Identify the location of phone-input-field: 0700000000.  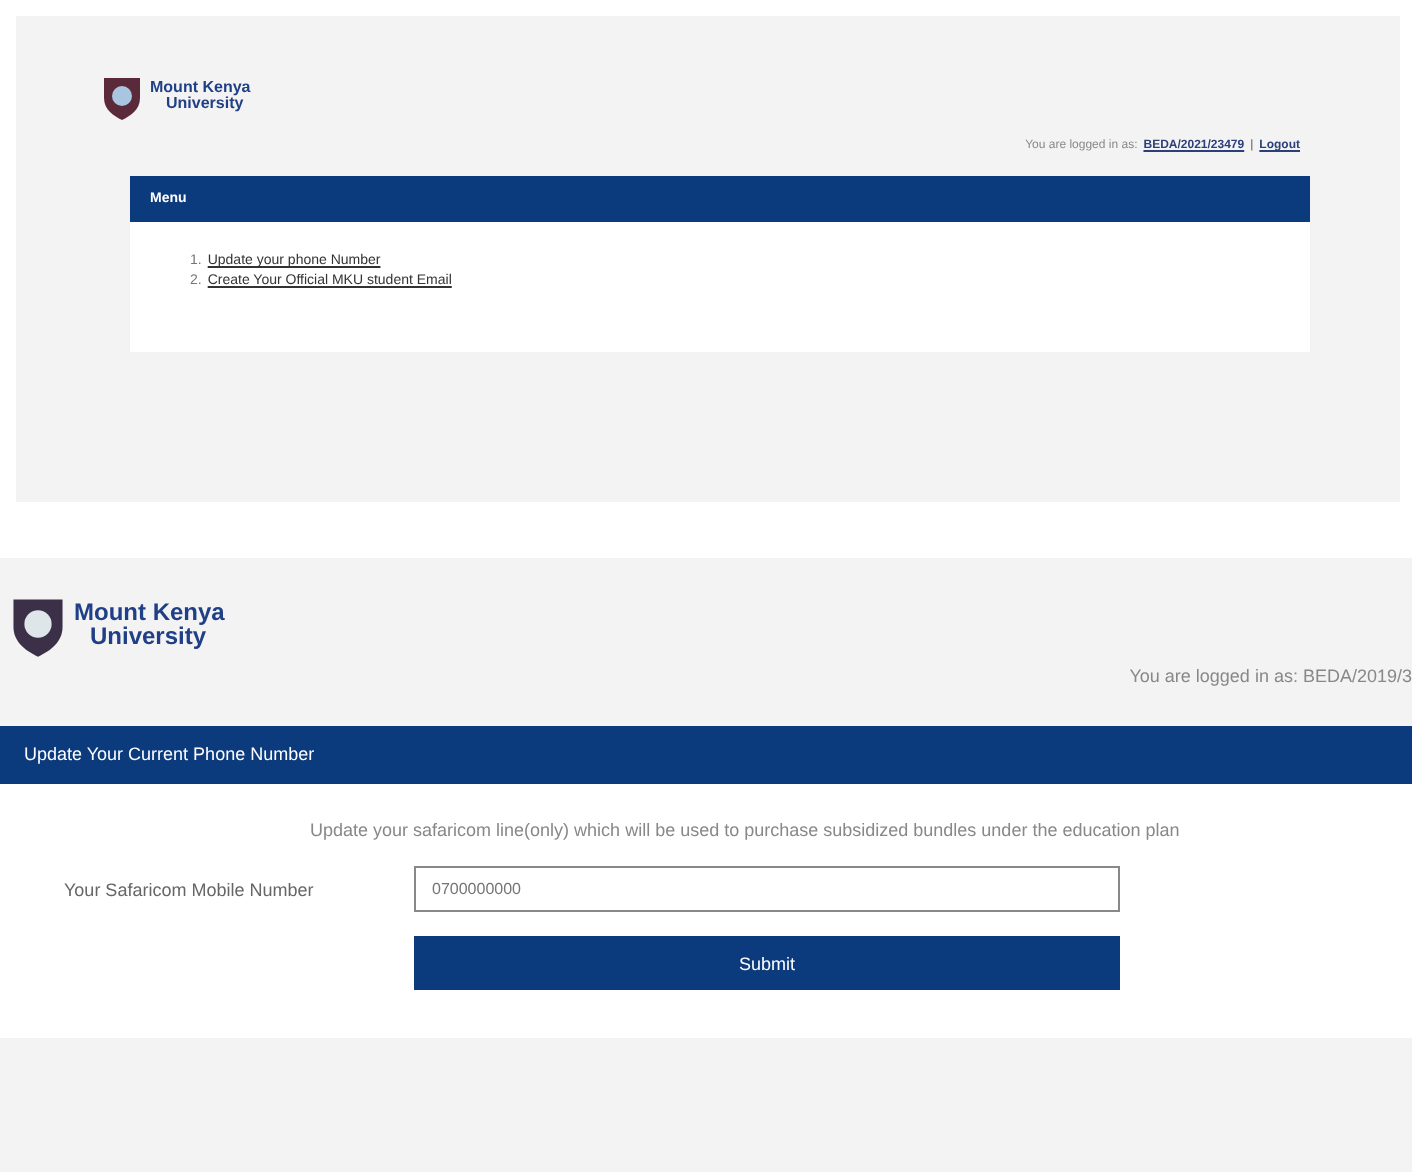
(767, 889).